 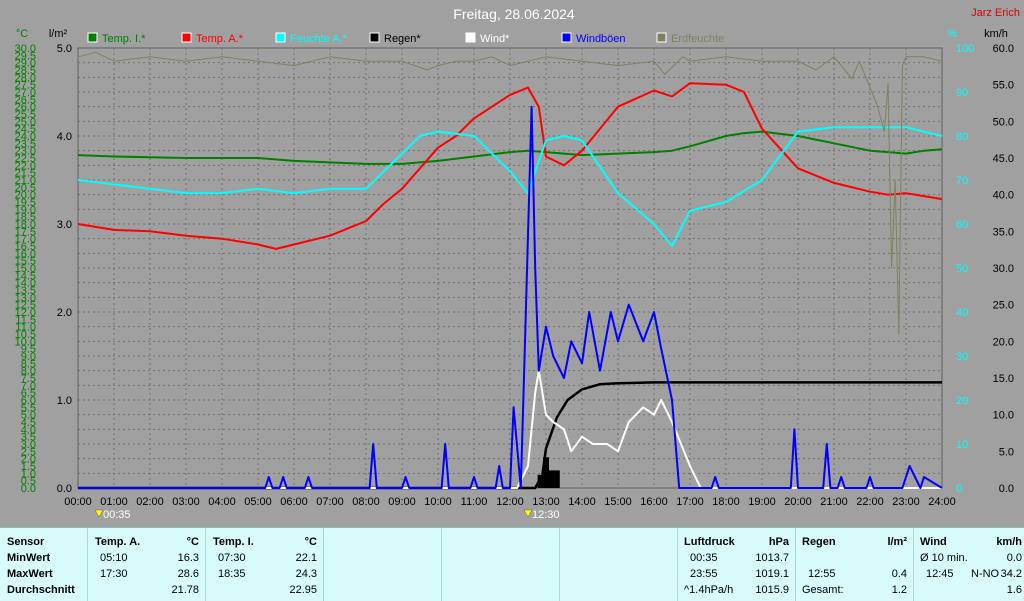 I want to click on chart-title: Freitag, 28.06.2024, so click(x=514, y=14).